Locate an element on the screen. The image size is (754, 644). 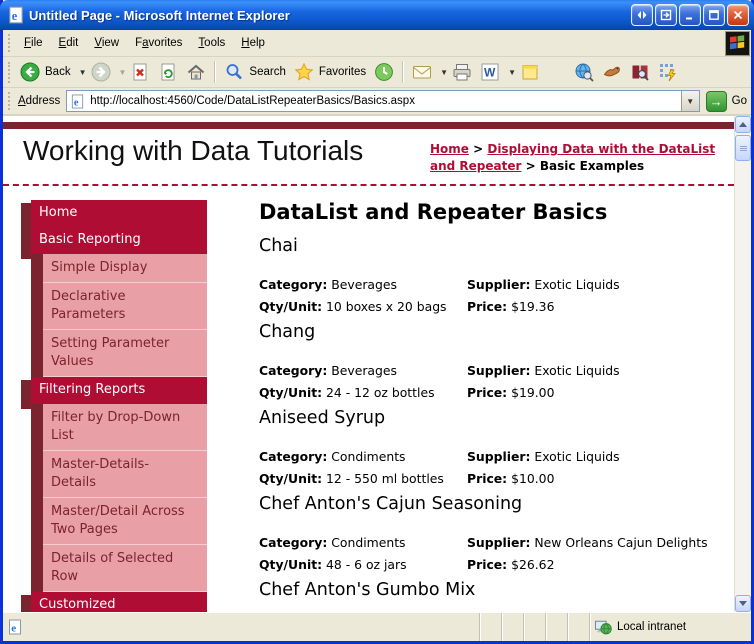
mail-icon is located at coordinates (422, 72).